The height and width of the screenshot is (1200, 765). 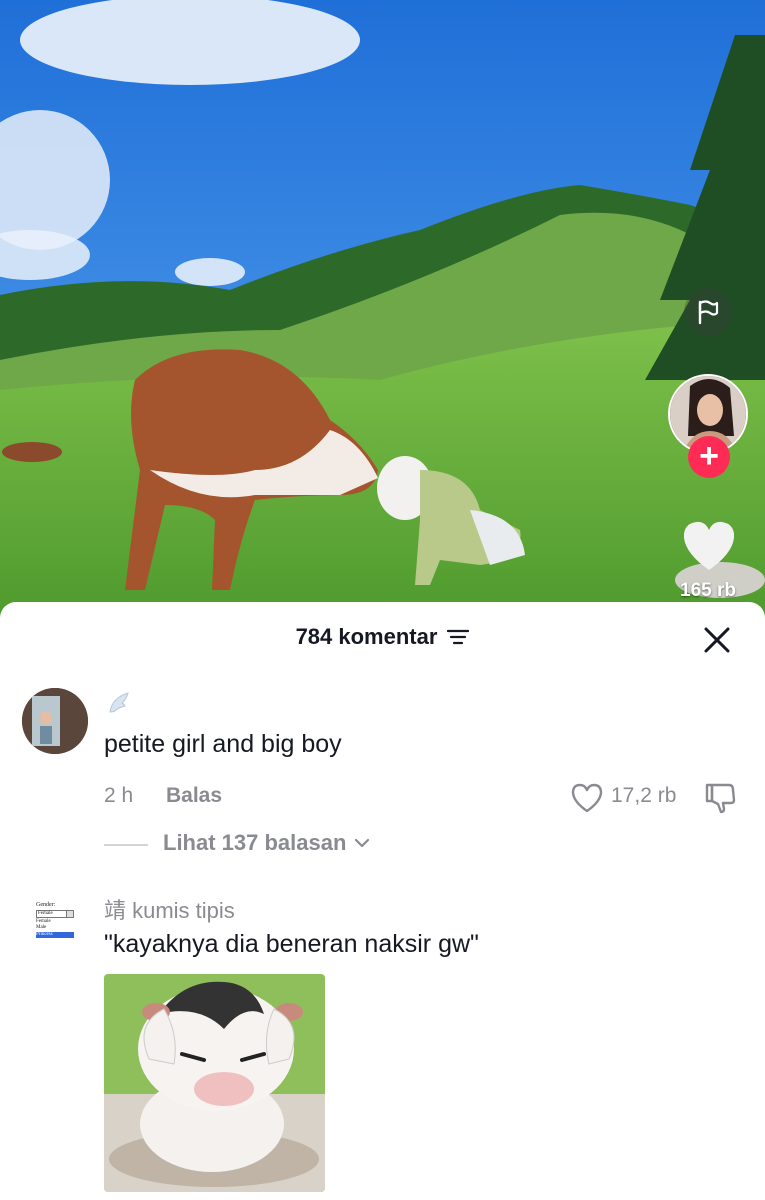 I want to click on gender-option: Male, so click(x=41, y=927).